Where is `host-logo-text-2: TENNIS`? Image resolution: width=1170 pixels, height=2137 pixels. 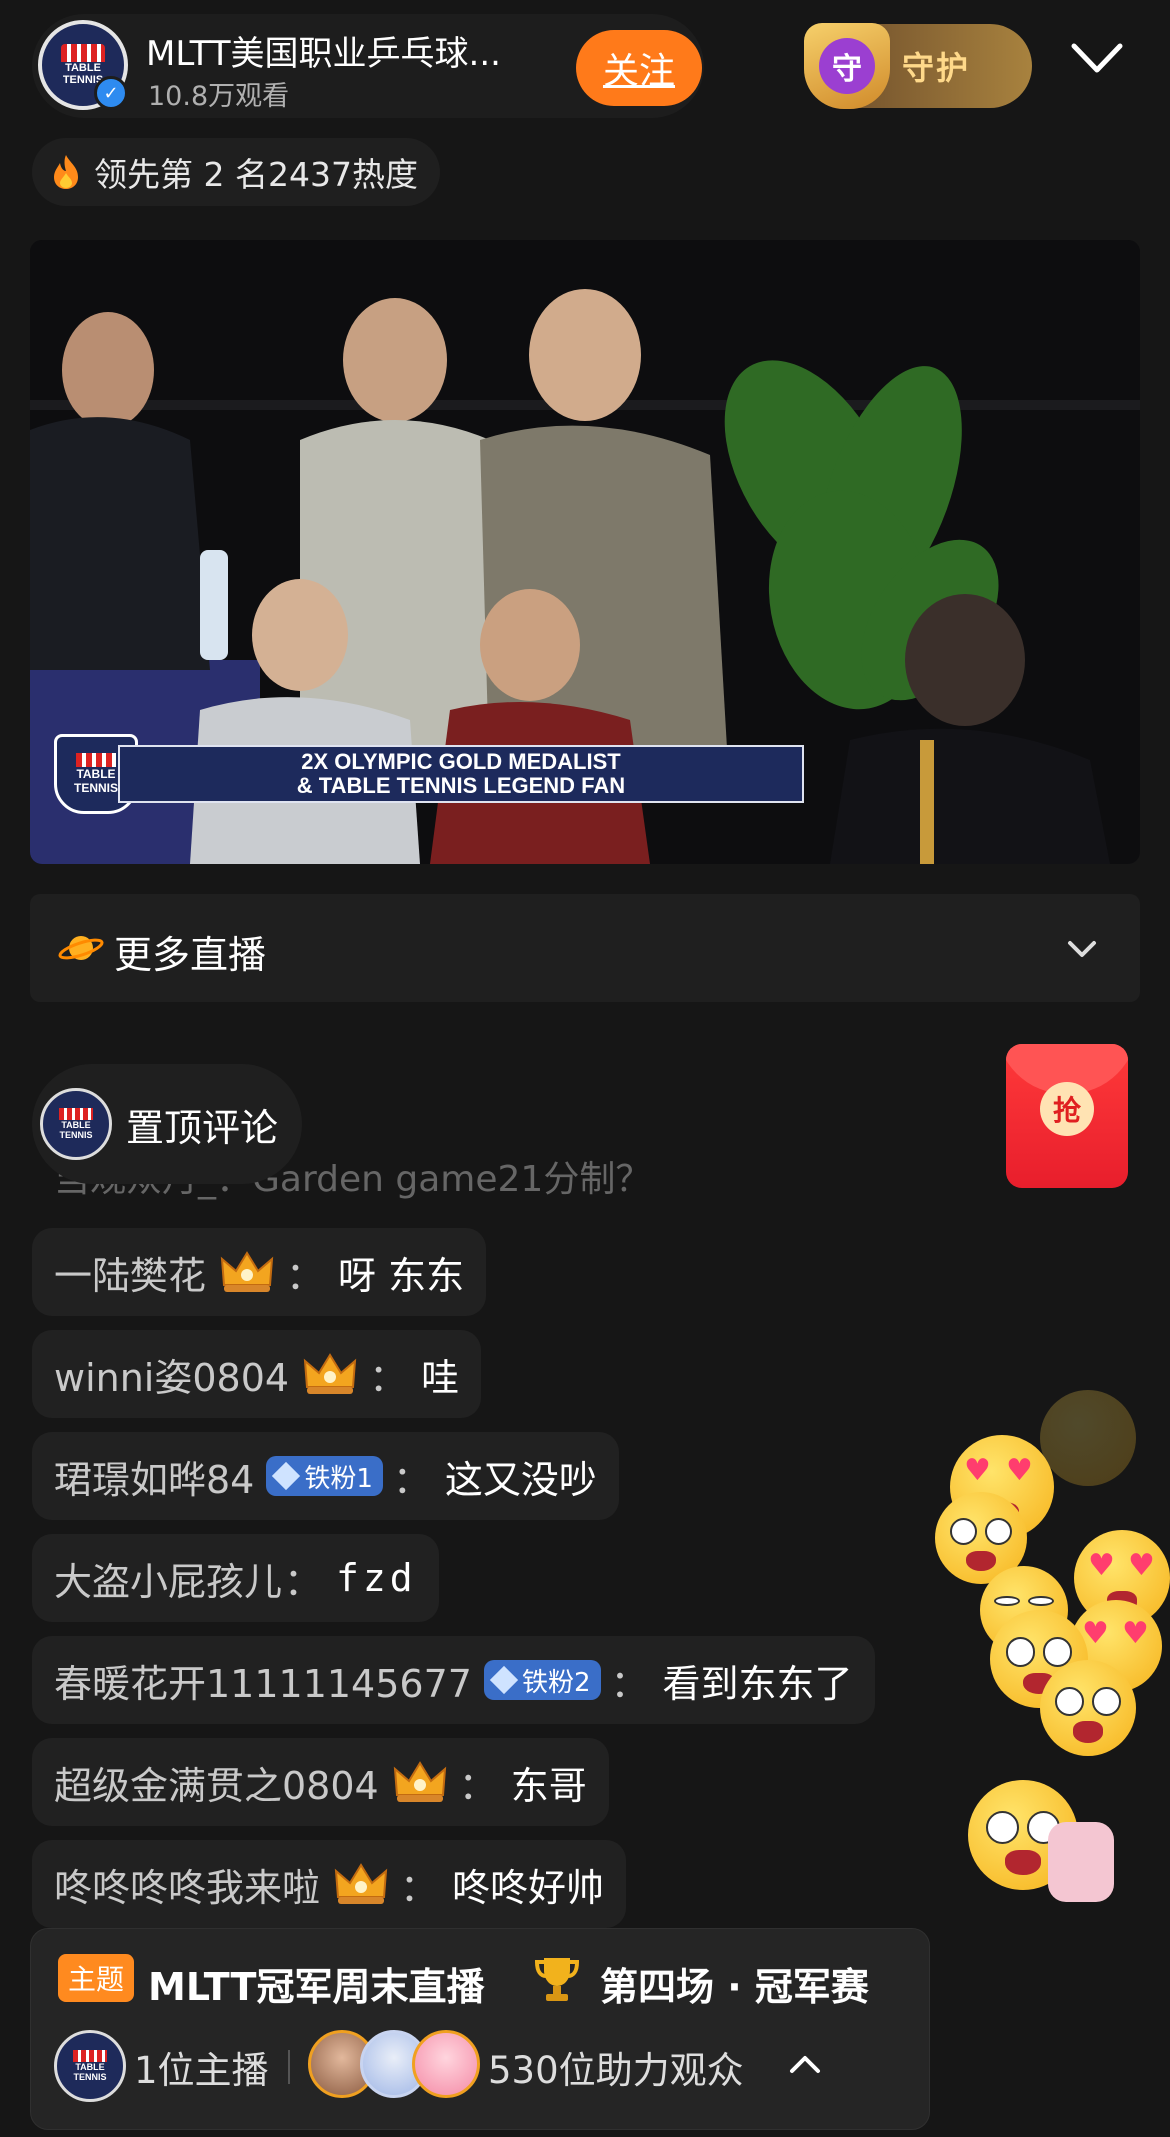
host-logo-text-2: TENNIS is located at coordinates (90, 2077).